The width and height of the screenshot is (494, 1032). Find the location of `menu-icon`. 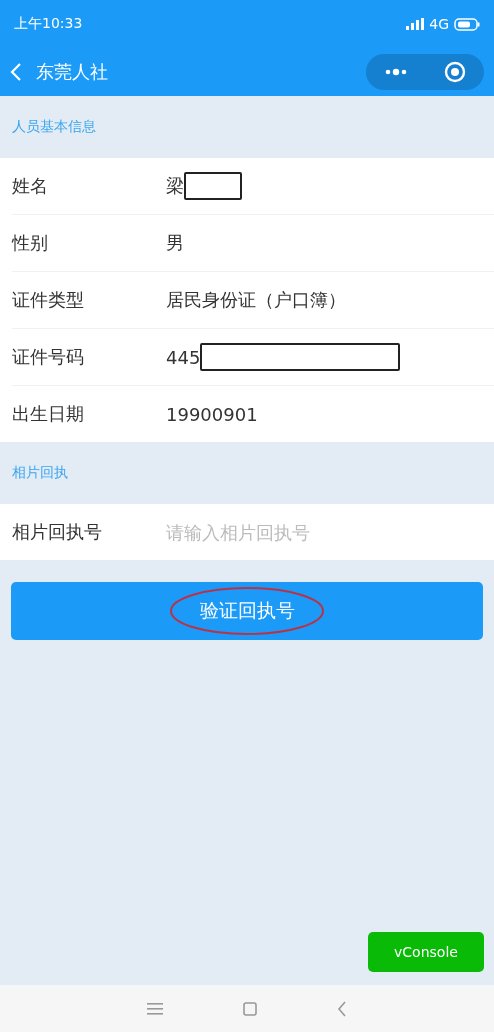

menu-icon is located at coordinates (155, 1008).